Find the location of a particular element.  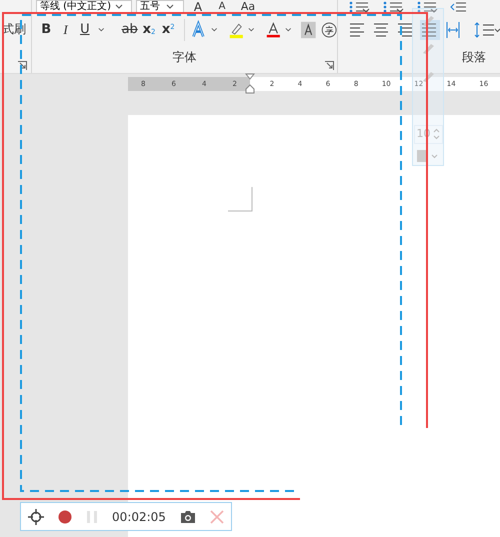

recording-timer: 00:02:05 is located at coordinates (139, 517).